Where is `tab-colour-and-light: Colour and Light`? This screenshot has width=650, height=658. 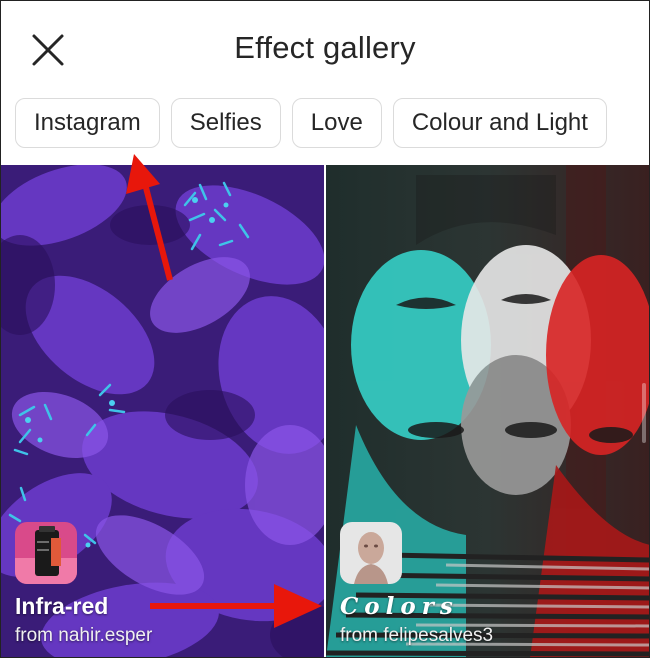 tab-colour-and-light: Colour and Light is located at coordinates (499, 123).